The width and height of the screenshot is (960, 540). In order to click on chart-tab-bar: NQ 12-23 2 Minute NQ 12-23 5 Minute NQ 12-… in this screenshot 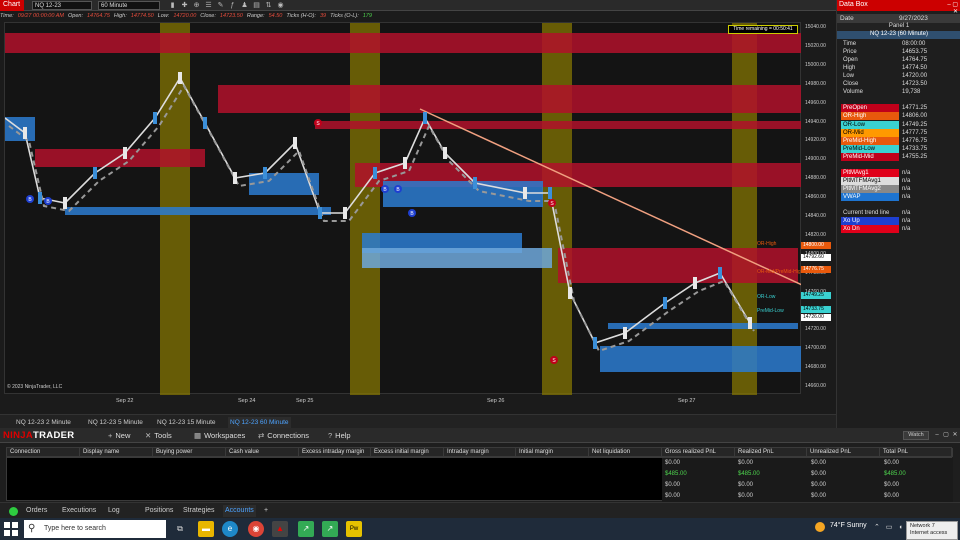, I will do `click(418, 421)`.